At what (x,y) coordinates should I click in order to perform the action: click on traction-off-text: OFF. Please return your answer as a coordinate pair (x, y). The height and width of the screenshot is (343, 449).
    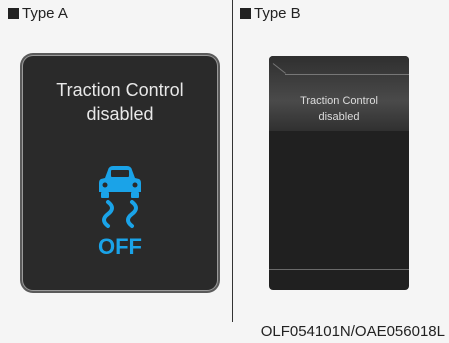
    Looking at the image, I should click on (120, 246).